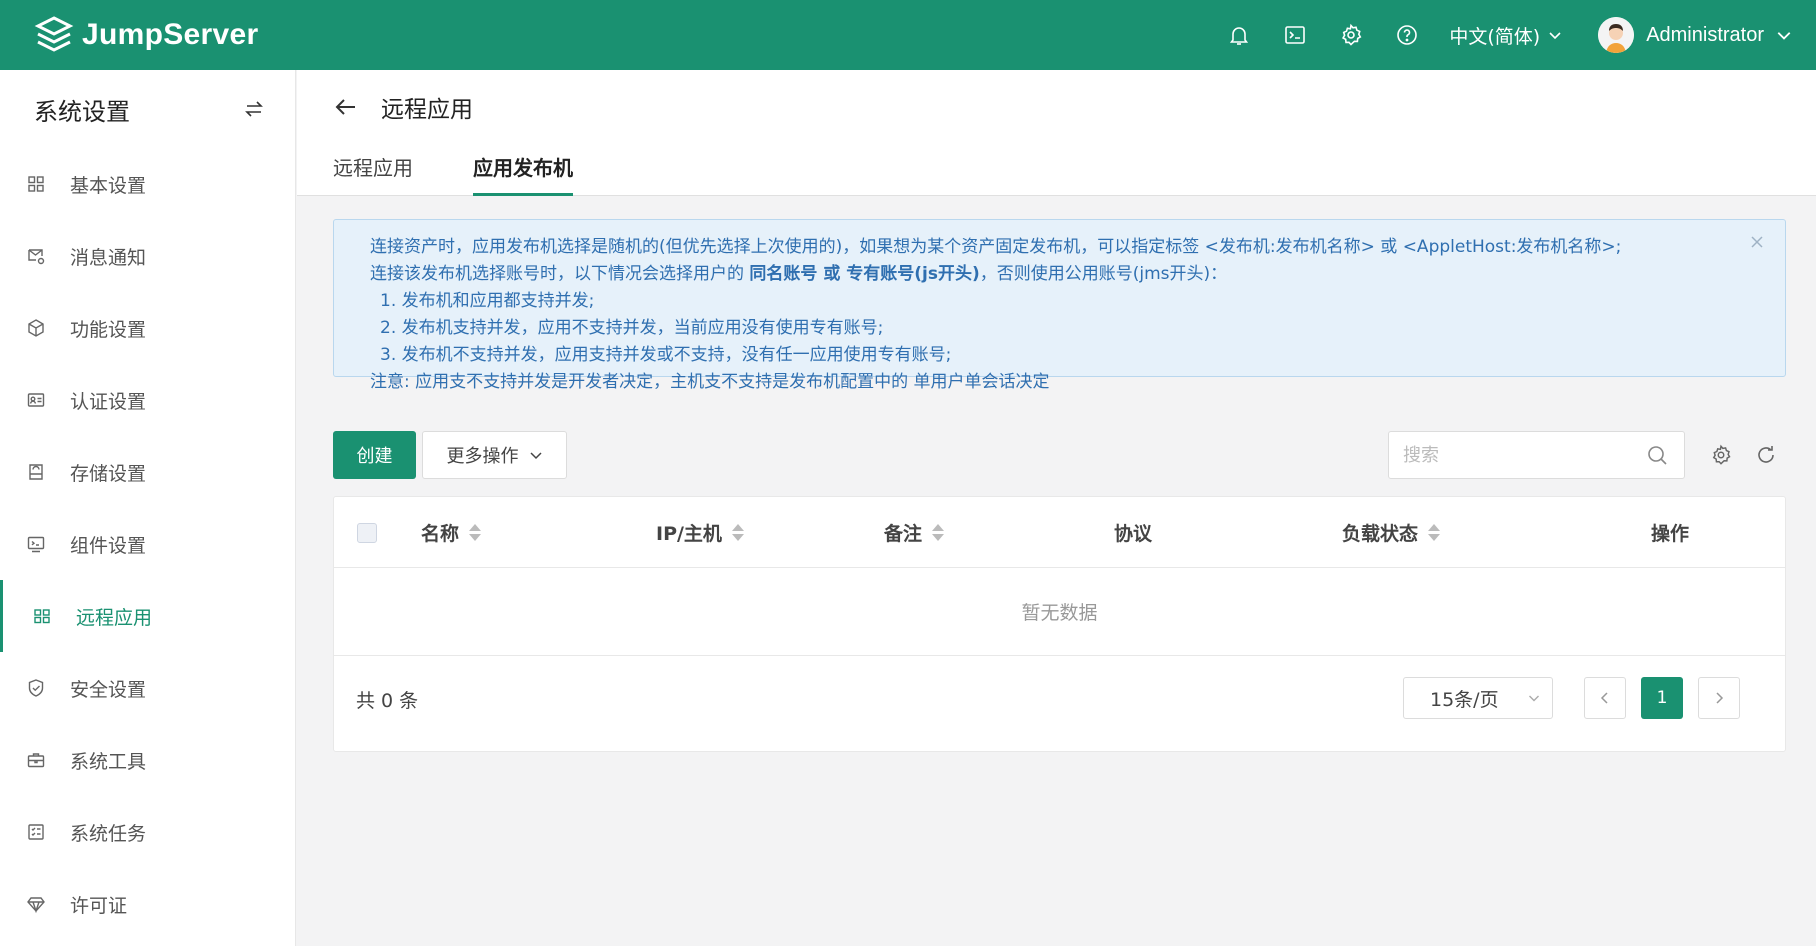  What do you see at coordinates (108, 689) in the screenshot?
I see `sidebar-item-label: 安全设置` at bounding box center [108, 689].